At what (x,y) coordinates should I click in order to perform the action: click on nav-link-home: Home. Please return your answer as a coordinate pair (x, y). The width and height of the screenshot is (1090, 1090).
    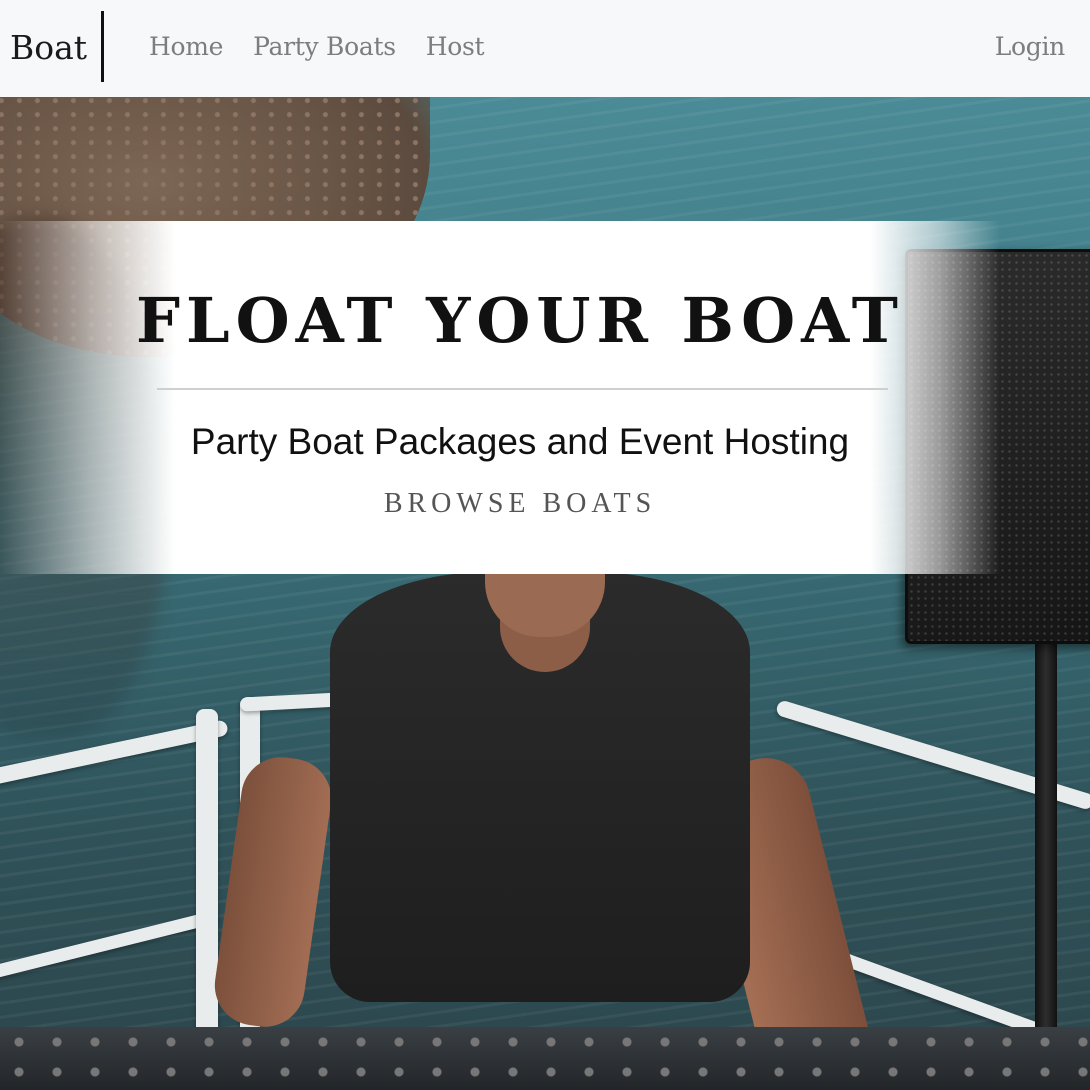
    Looking at the image, I should click on (186, 47).